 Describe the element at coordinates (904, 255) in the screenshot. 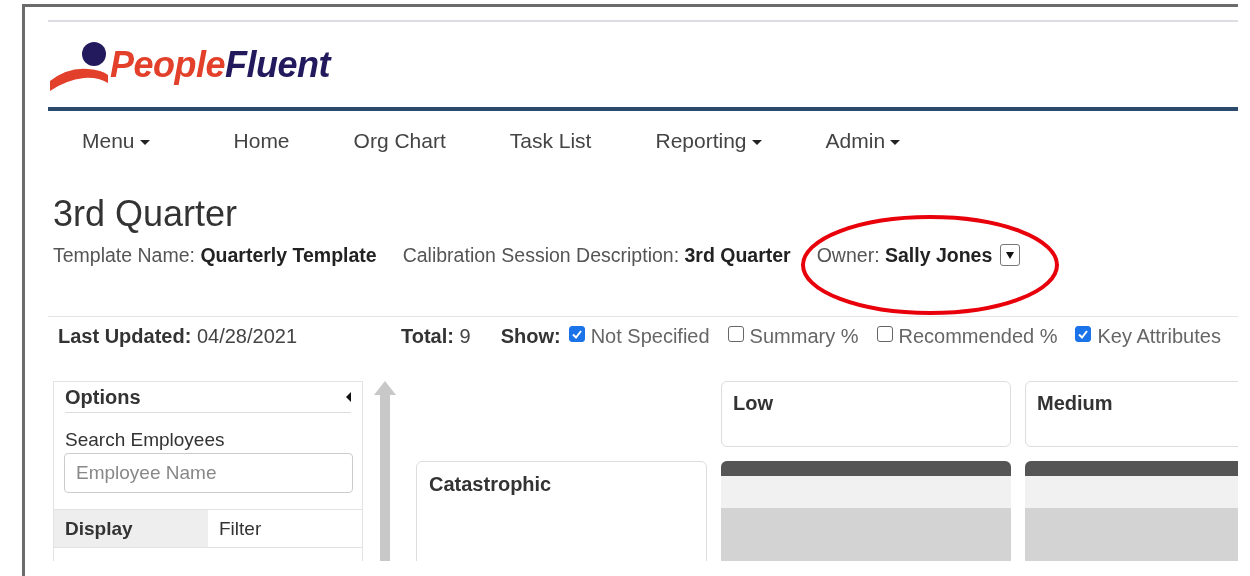

I see `detail-text: Owner: Sally Jones` at that location.